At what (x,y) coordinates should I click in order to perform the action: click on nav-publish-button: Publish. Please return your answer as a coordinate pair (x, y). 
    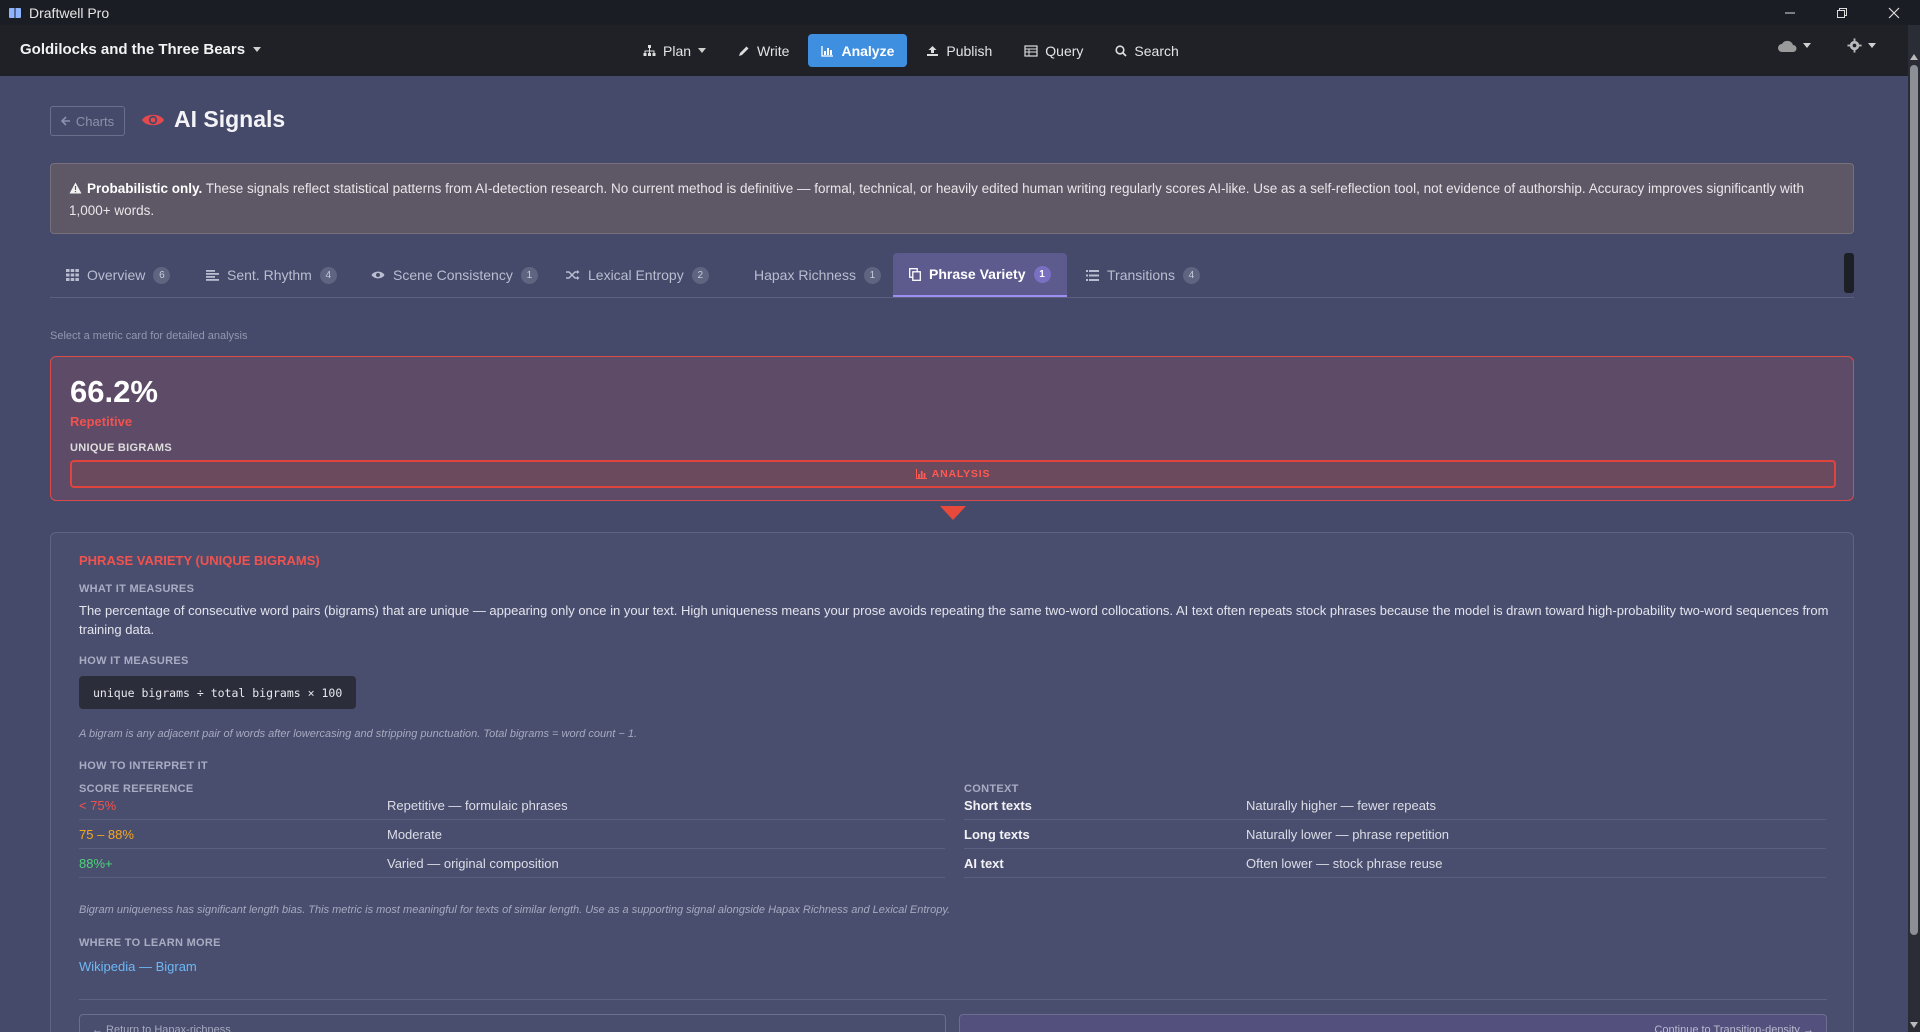
    Looking at the image, I should click on (959, 50).